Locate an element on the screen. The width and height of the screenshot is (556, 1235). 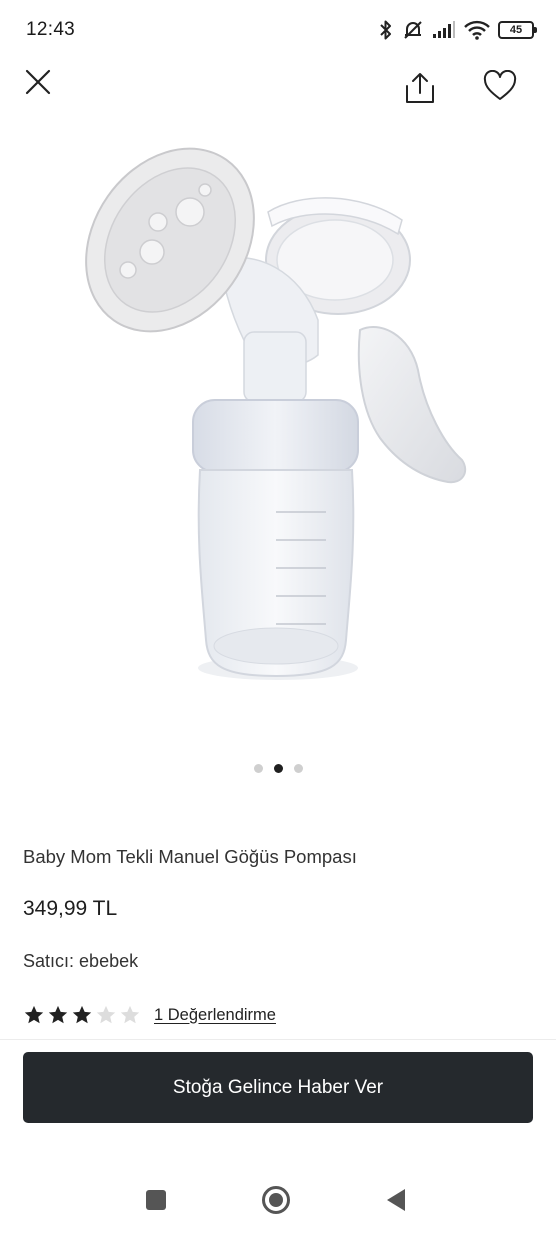
rating-stars is located at coordinates (82, 1015).